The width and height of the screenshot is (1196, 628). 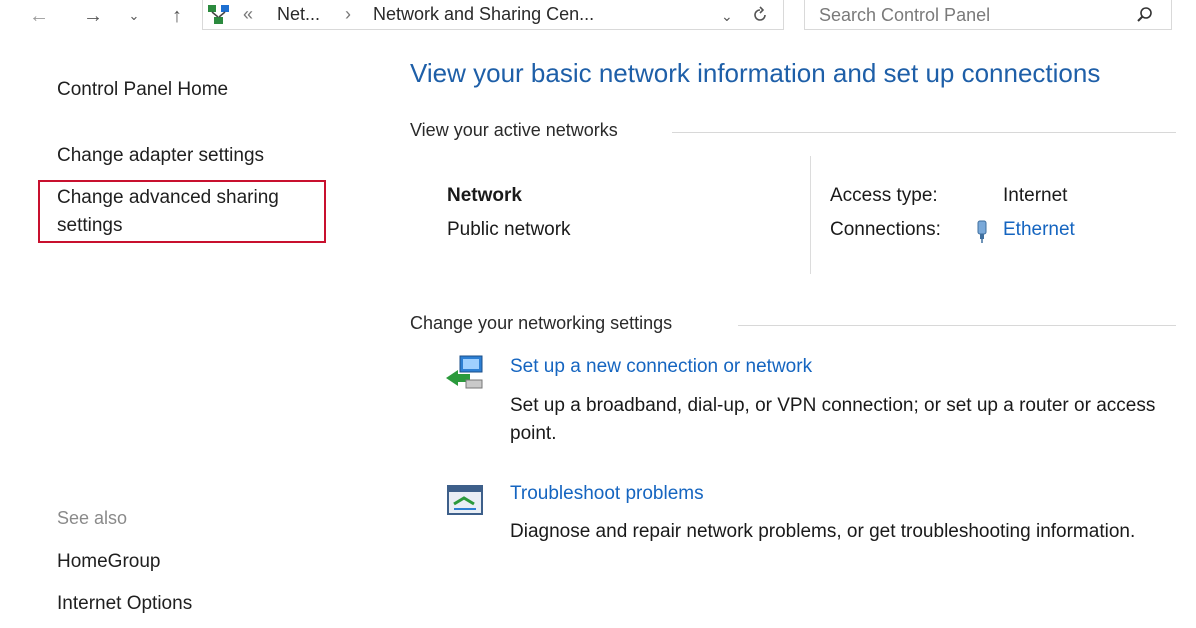 What do you see at coordinates (1039, 230) in the screenshot?
I see `ethernet-connection-link: Ethernet` at bounding box center [1039, 230].